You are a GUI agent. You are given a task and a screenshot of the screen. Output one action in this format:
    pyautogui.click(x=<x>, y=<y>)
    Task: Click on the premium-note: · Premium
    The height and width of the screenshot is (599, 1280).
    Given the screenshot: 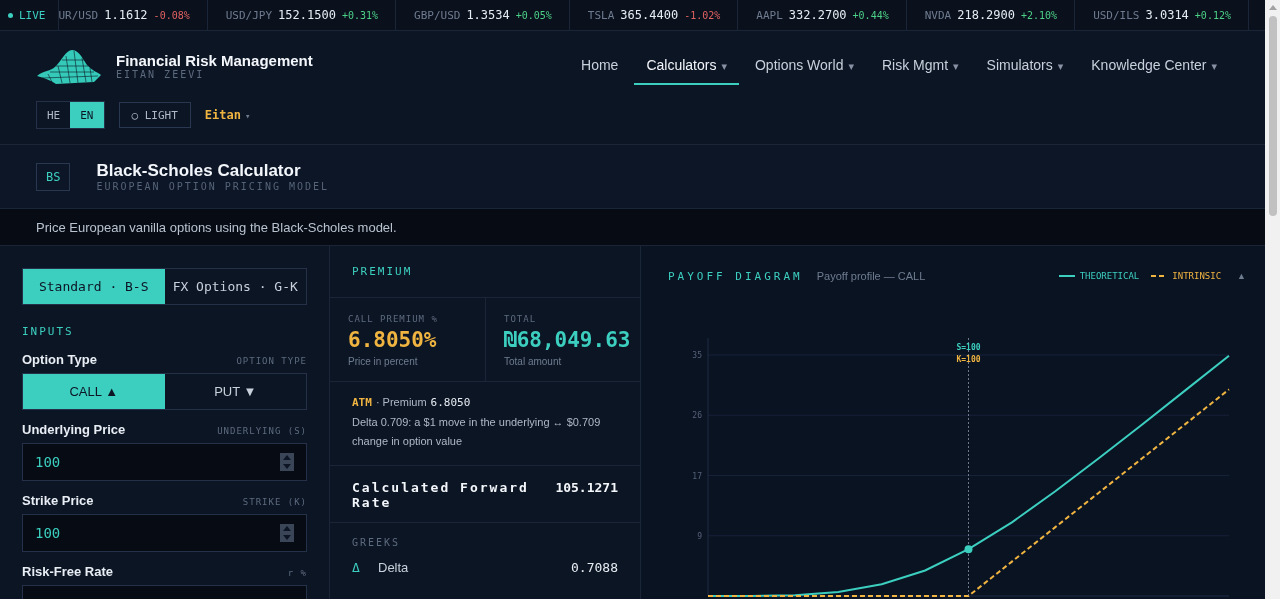 What is the action you would take?
    pyautogui.click(x=401, y=402)
    